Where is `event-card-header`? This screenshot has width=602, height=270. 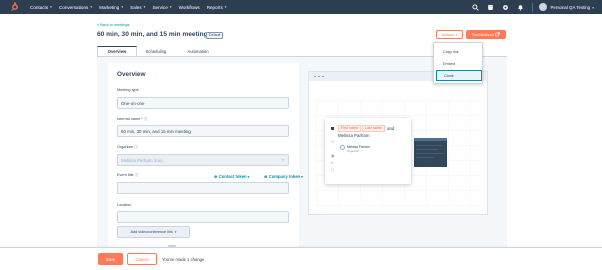
event-card-header is located at coordinates (430, 139).